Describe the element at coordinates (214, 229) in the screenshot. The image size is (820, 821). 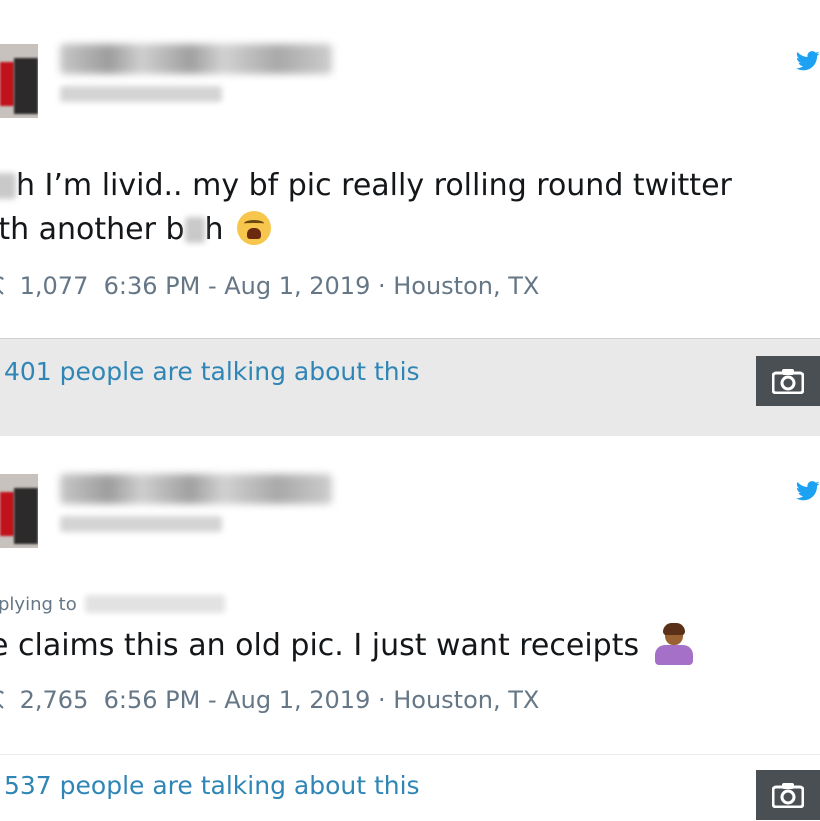
I see `tweet-text-line2-end: h` at that location.